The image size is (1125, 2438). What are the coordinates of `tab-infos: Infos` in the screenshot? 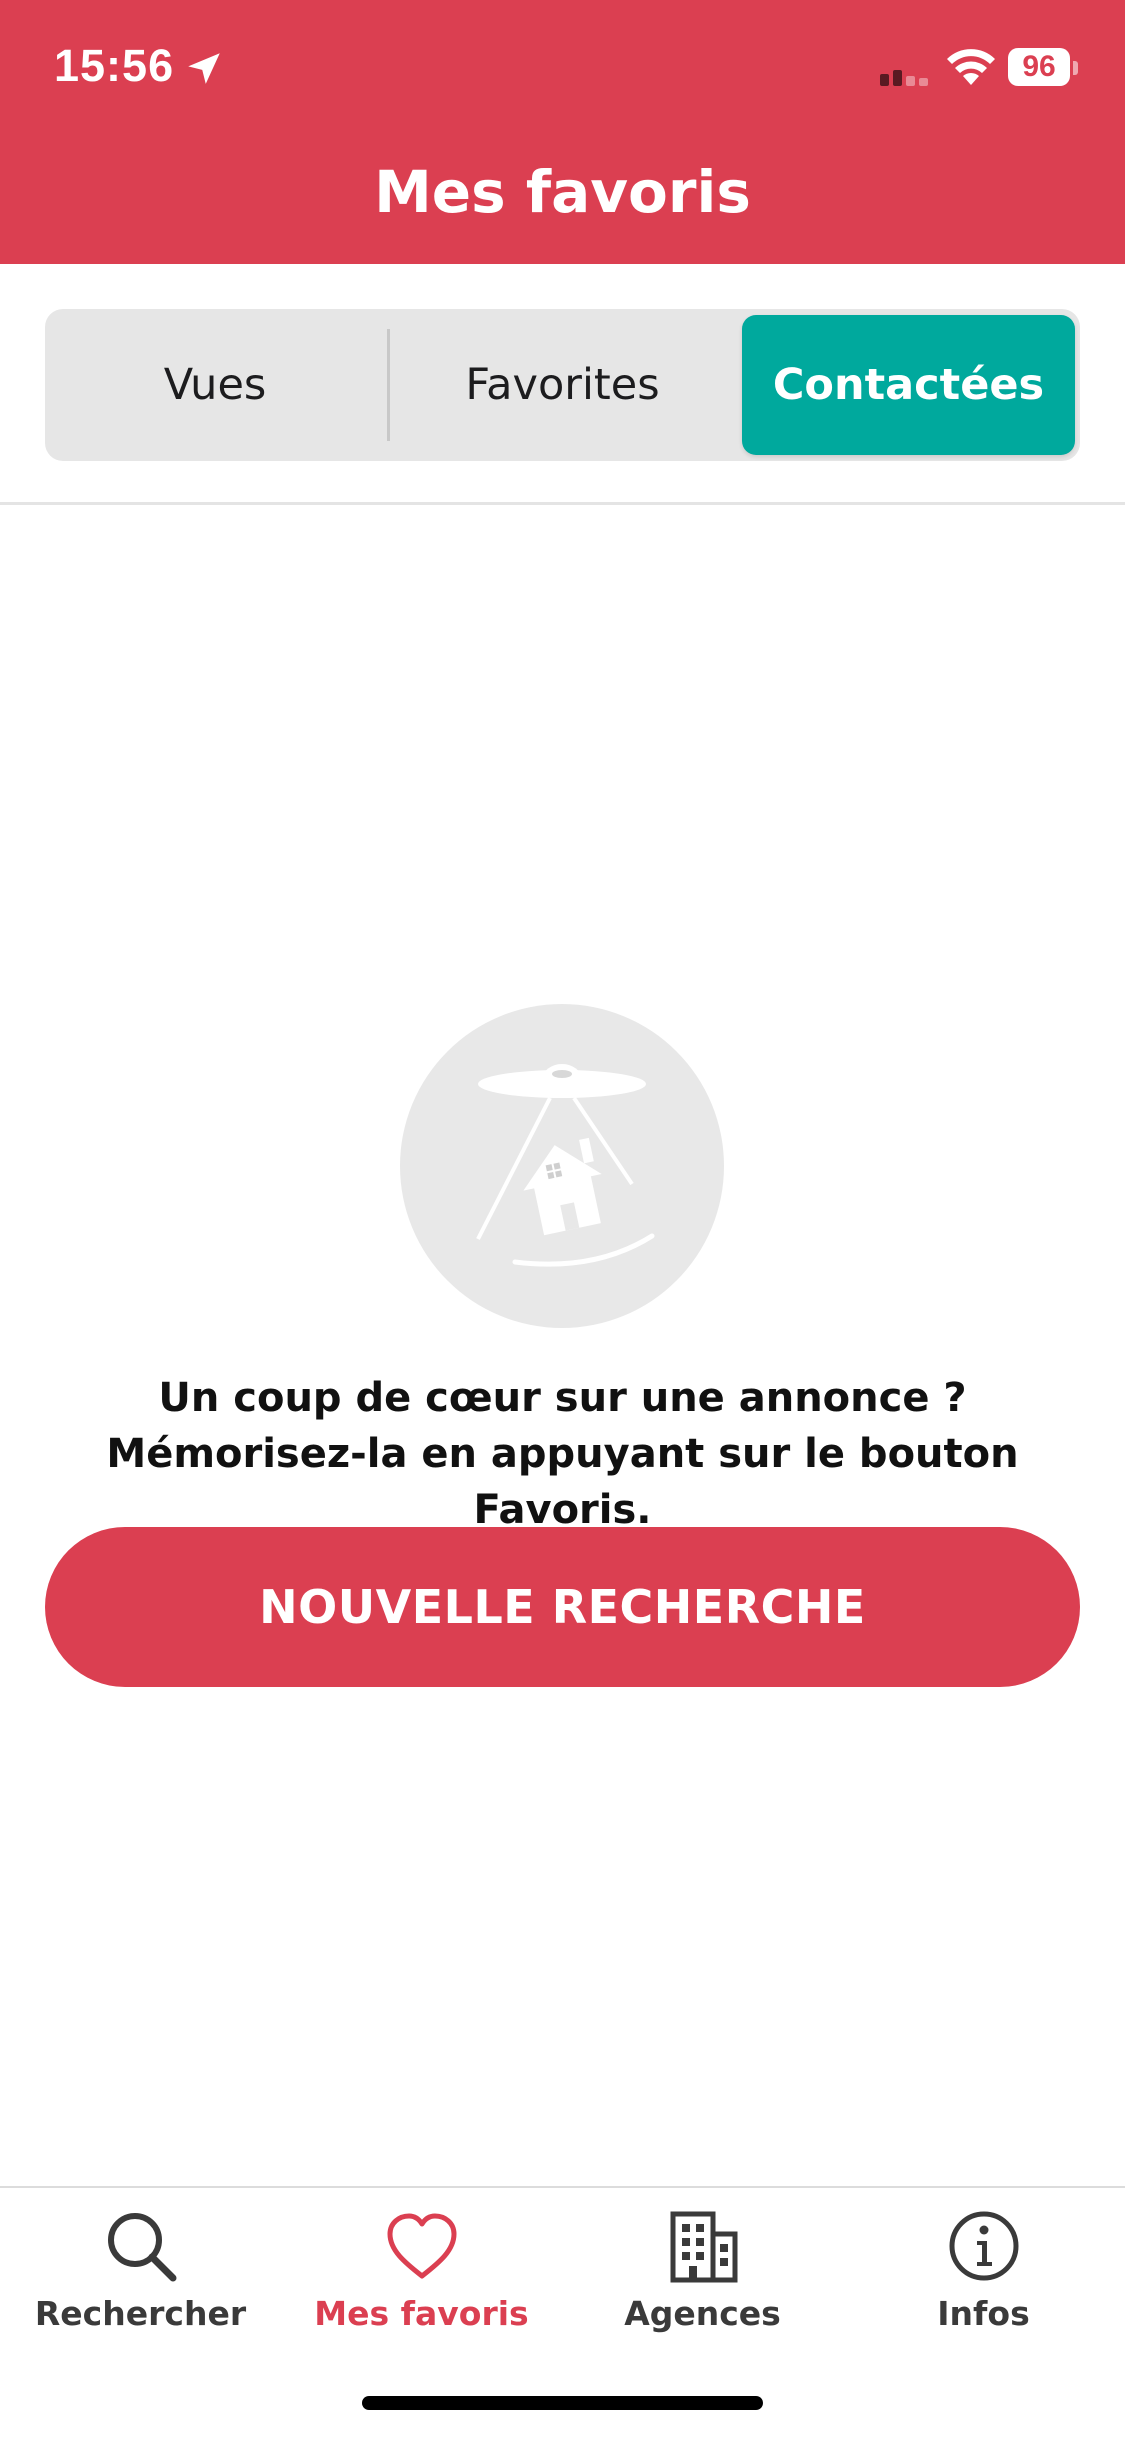 It's located at (983, 2270).